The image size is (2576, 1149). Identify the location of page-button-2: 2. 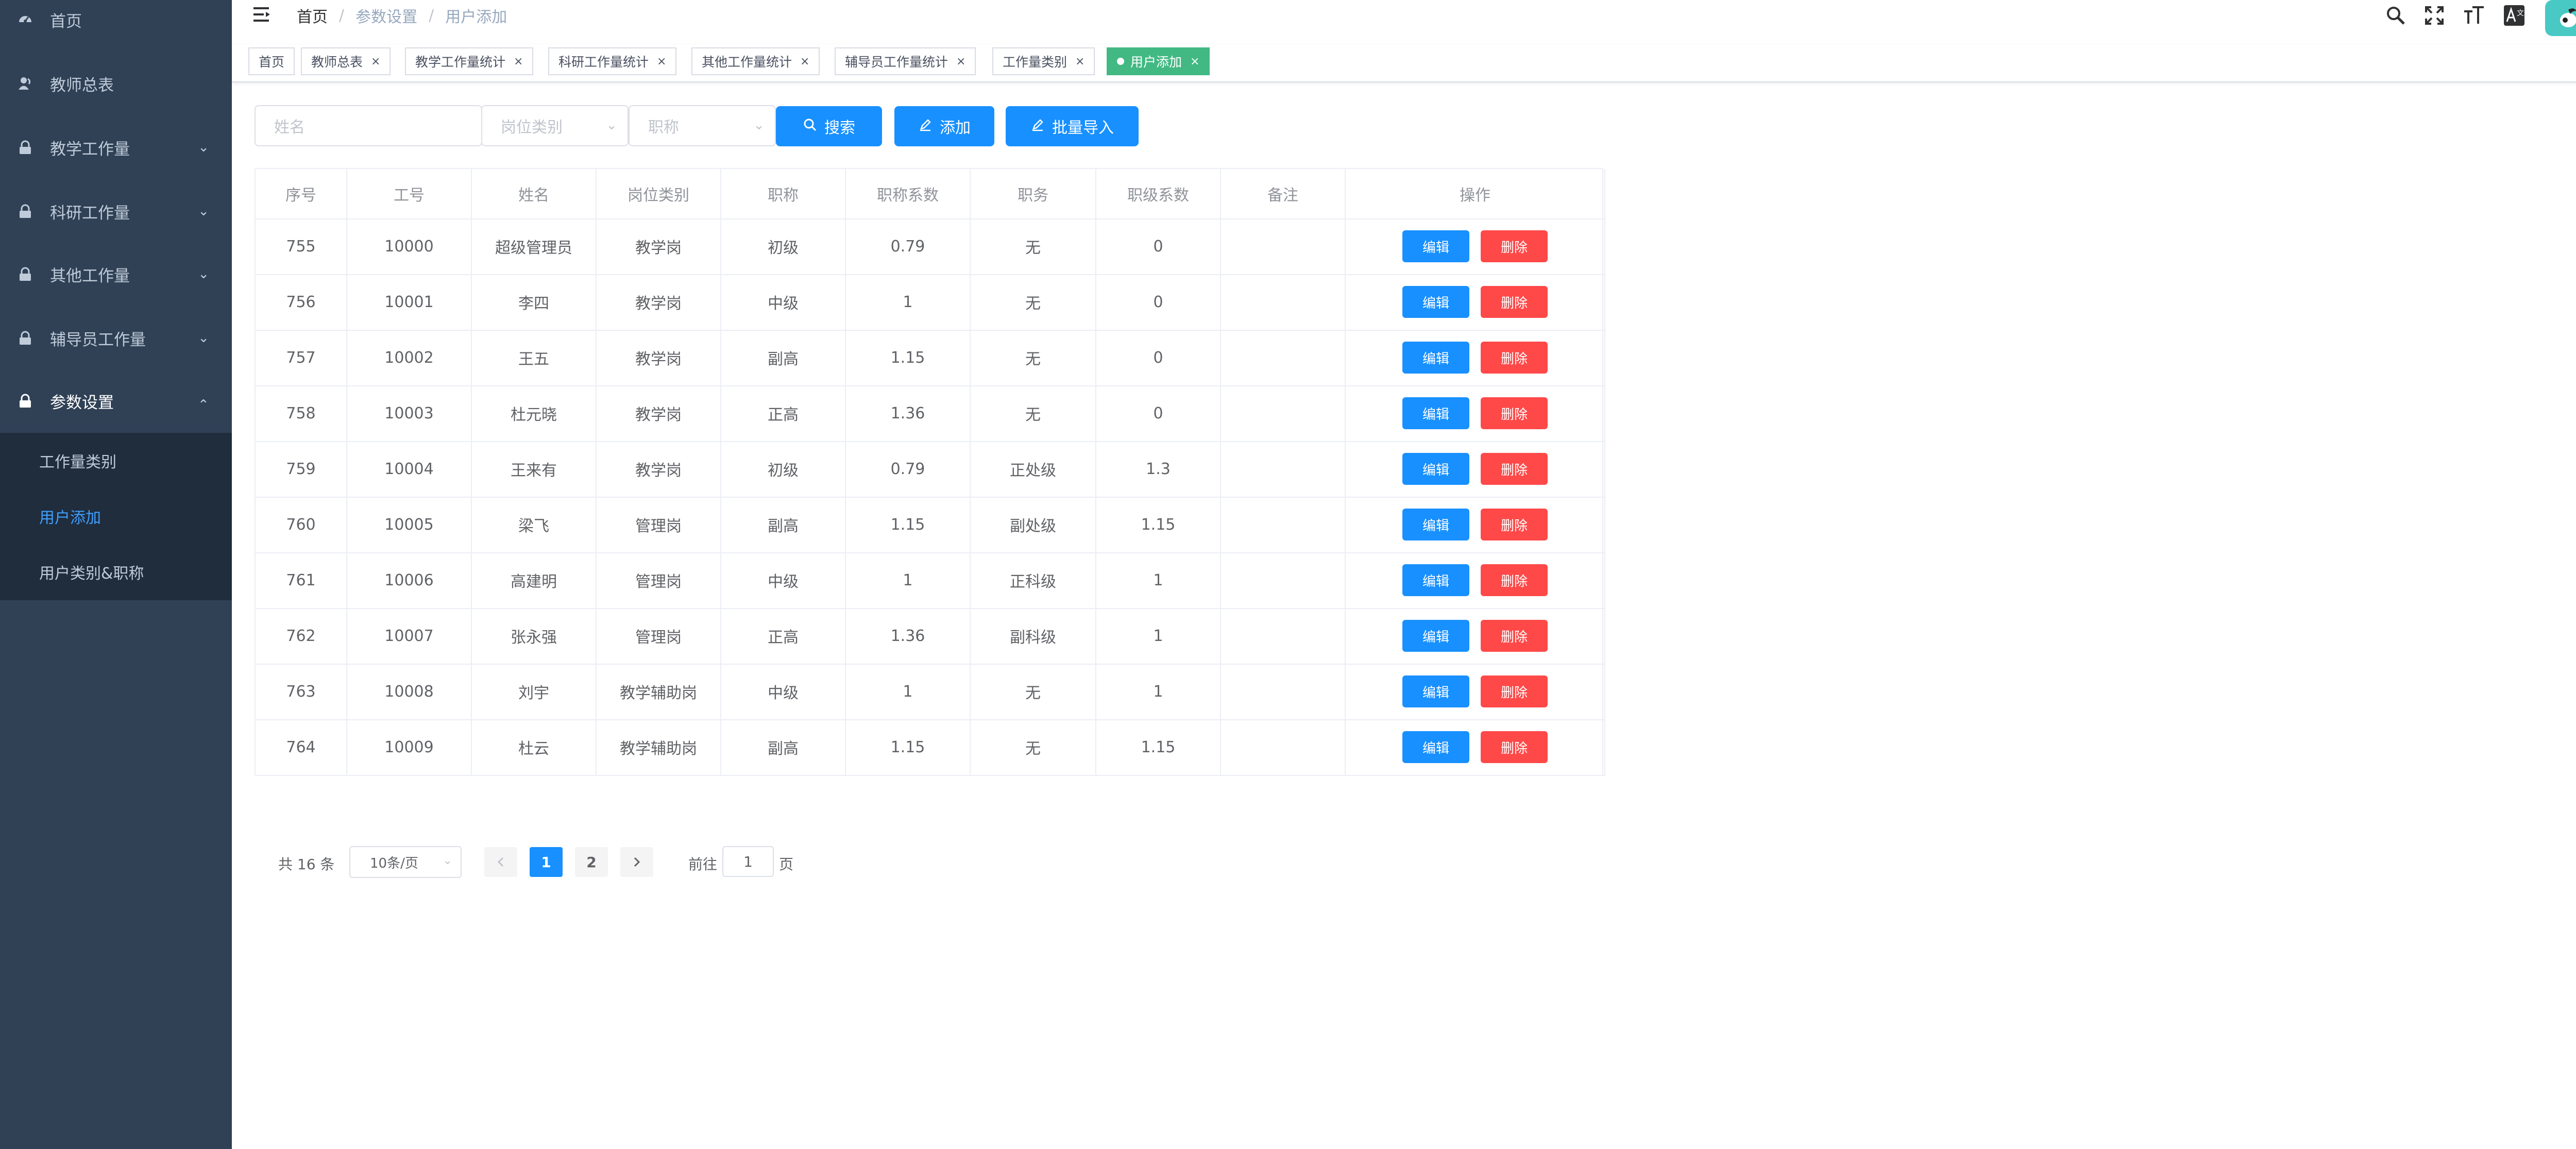
(591, 862).